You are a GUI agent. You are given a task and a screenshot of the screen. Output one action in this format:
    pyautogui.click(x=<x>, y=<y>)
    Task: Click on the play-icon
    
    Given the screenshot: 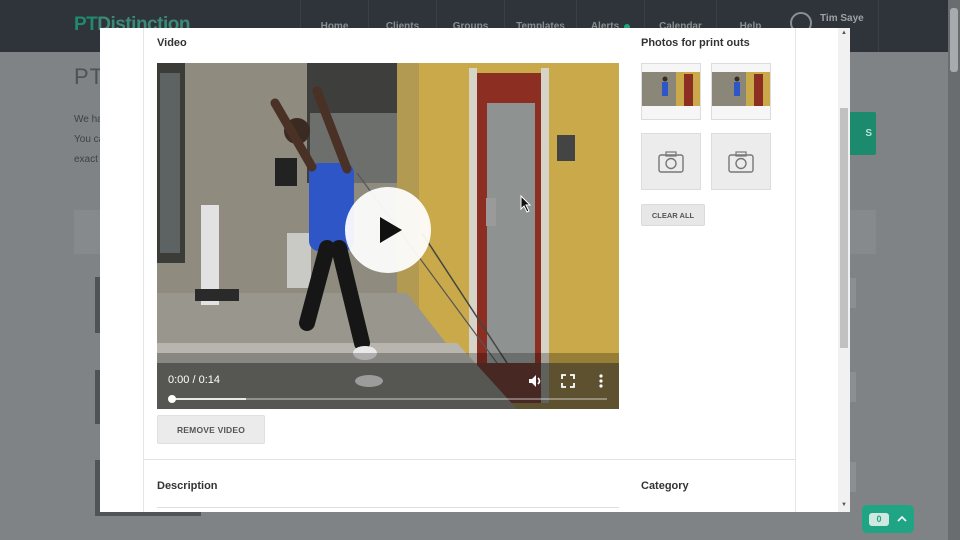 What is the action you would take?
    pyautogui.click(x=391, y=230)
    